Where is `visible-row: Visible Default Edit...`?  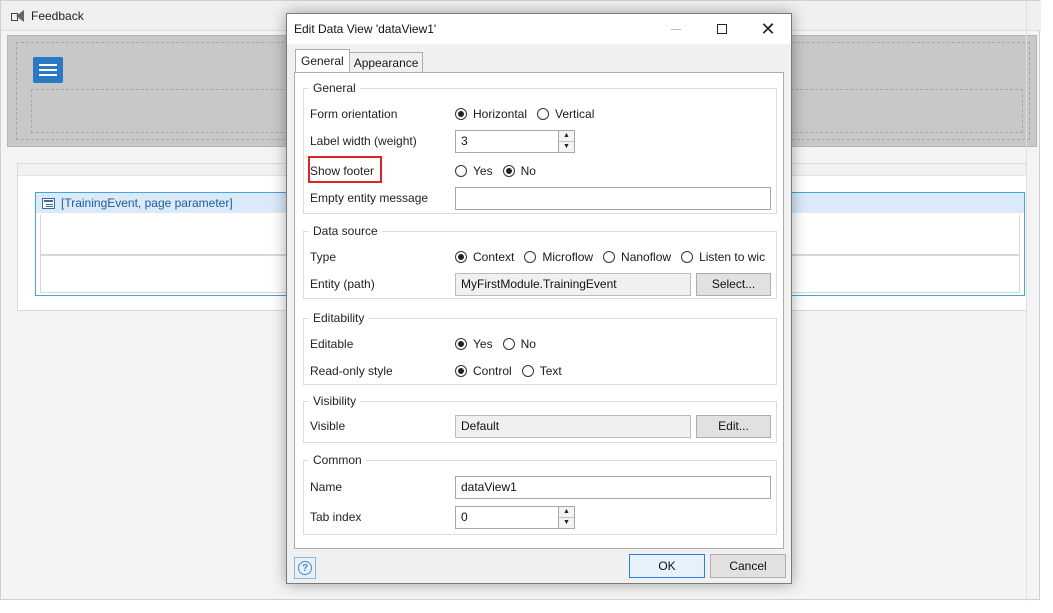 visible-row: Visible Default Edit... is located at coordinates (541, 426).